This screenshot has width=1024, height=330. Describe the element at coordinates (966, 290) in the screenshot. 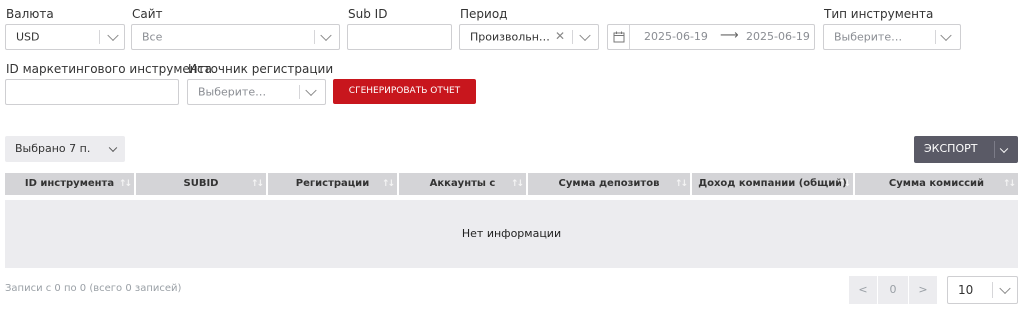

I see `page-size-value: 10` at that location.